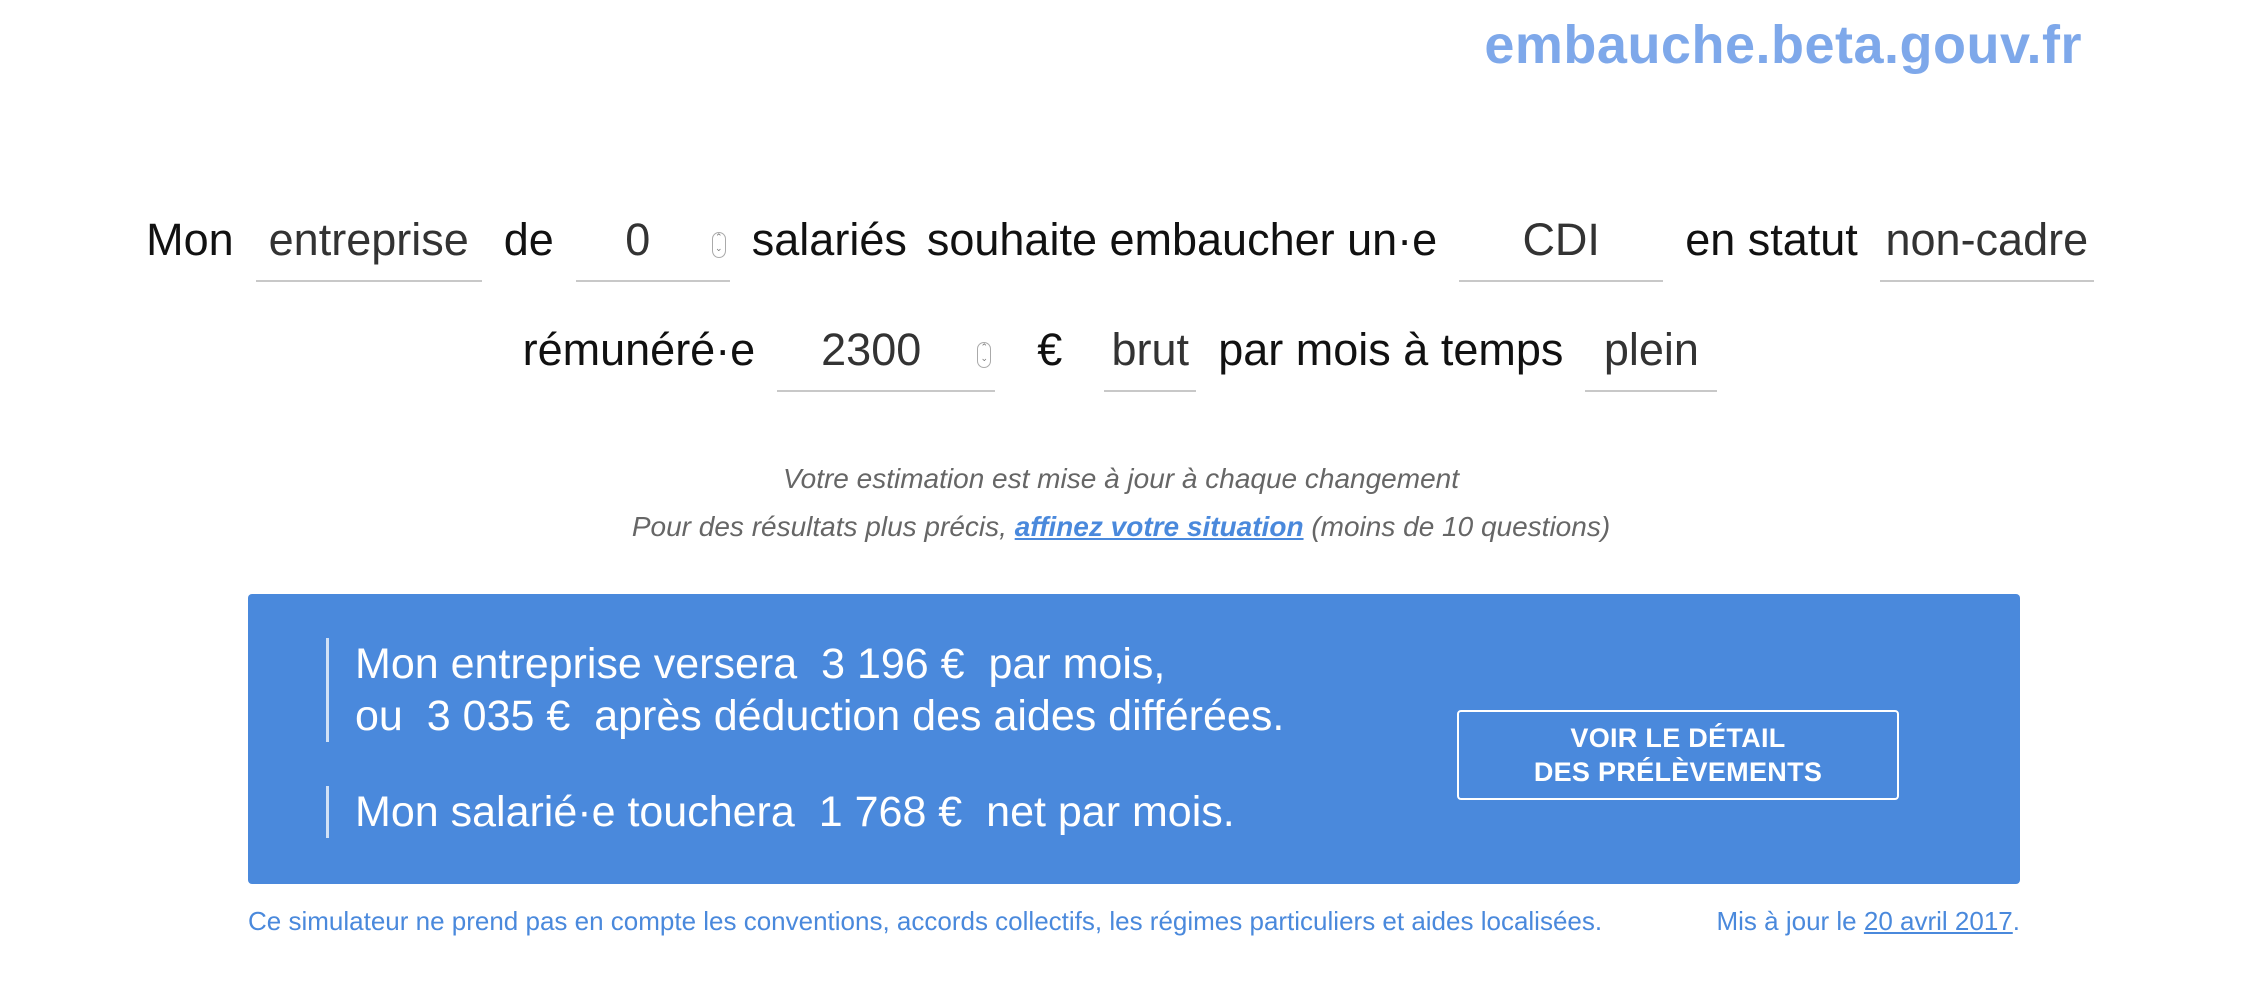 This screenshot has height=1006, width=2242. What do you see at coordinates (1461, 526) in the screenshot?
I see `note-line-2-after: (moins de 10 questions)` at bounding box center [1461, 526].